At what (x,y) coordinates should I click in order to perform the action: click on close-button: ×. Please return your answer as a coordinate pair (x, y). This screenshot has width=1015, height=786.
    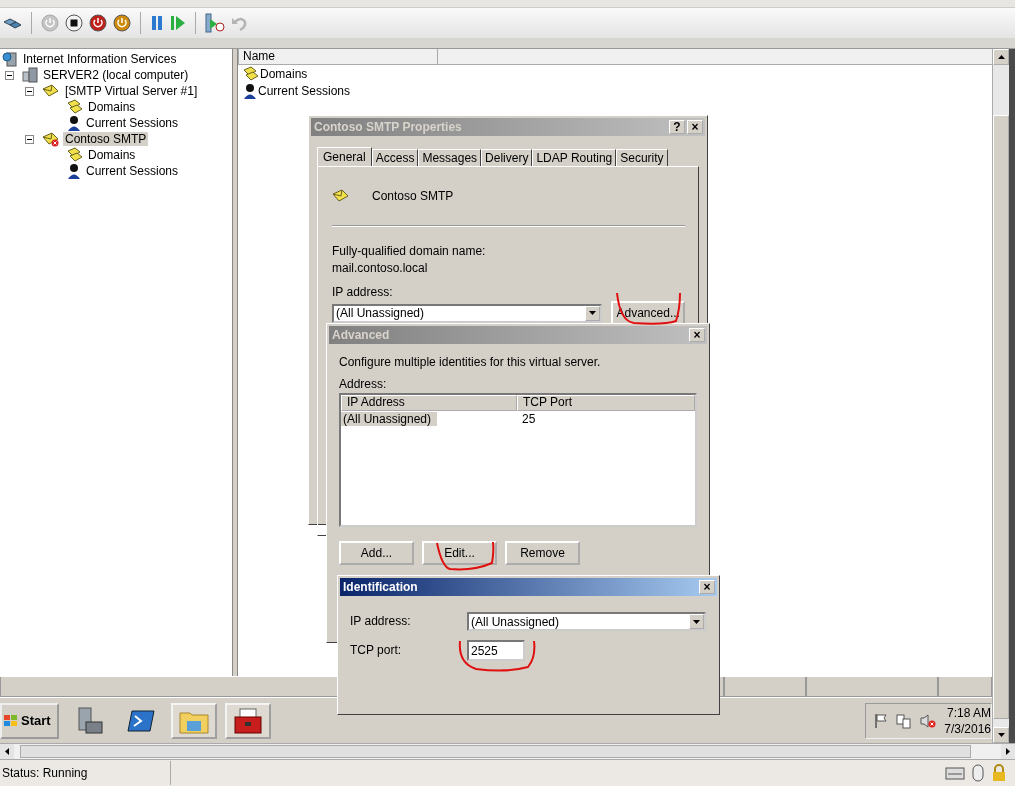
    Looking at the image, I should click on (707, 587).